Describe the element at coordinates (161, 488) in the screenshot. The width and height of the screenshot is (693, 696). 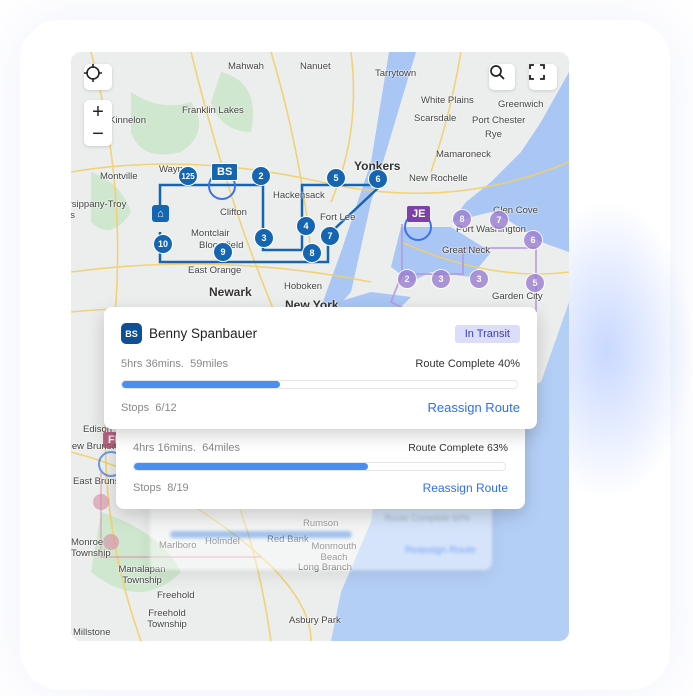
I see `stops-count: Stops 8/19` at that location.